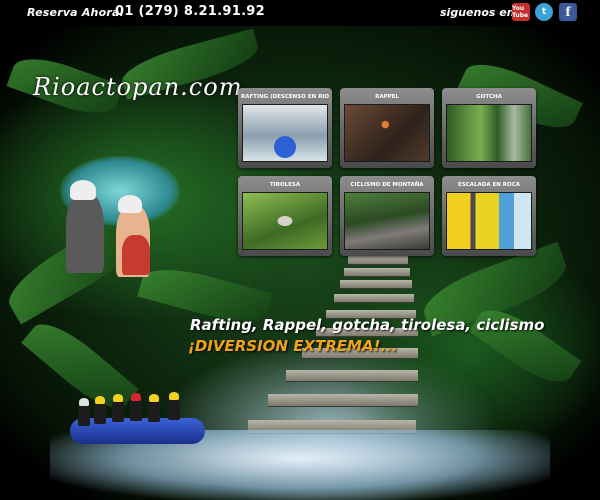 Image resolution: width=600 pixels, height=500 pixels. Describe the element at coordinates (285, 185) in the screenshot. I see `activity-label: TIROLESA` at that location.